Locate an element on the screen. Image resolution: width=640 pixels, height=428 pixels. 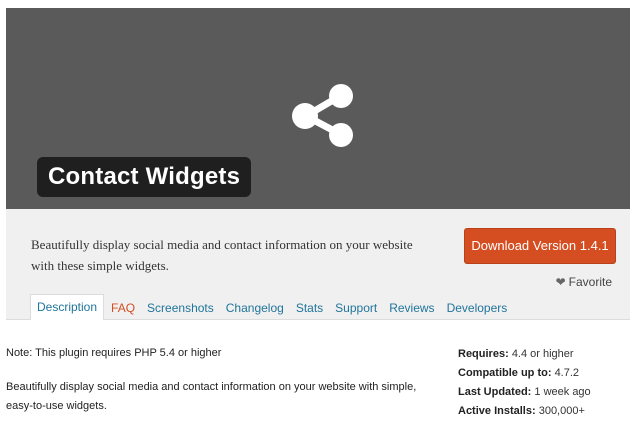
tab-screenshots: Screenshots is located at coordinates (180, 308).